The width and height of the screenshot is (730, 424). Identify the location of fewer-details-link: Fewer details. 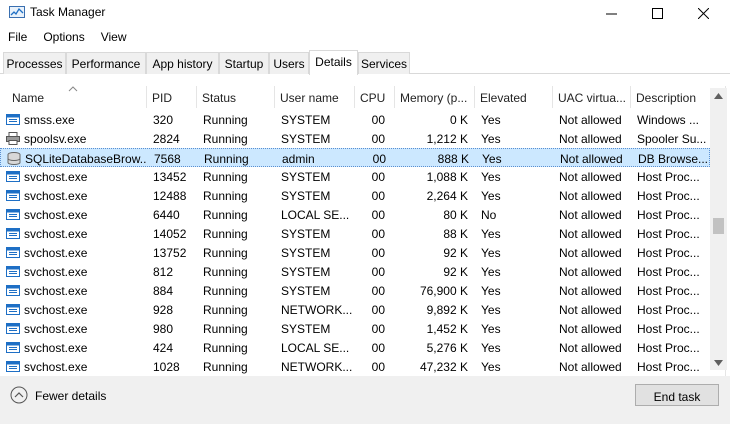
(70, 396).